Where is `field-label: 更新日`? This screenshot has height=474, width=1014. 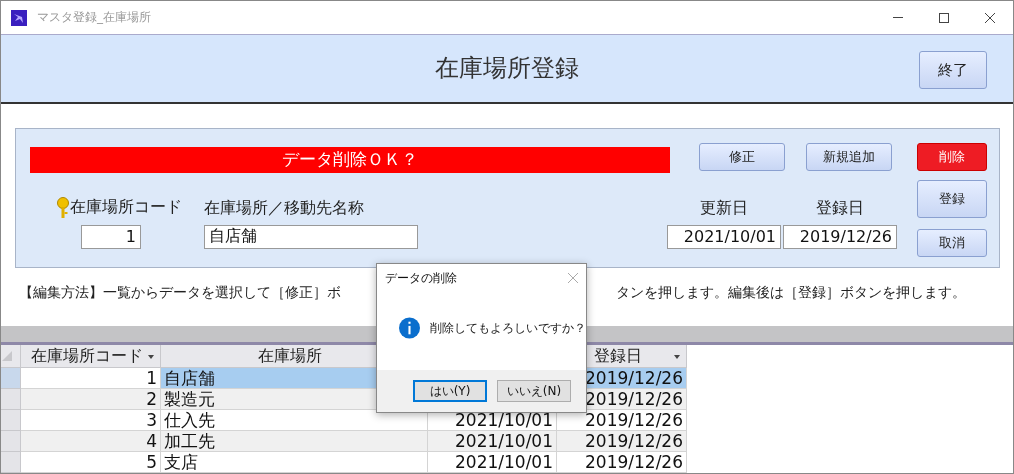
field-label: 更新日 is located at coordinates (724, 208).